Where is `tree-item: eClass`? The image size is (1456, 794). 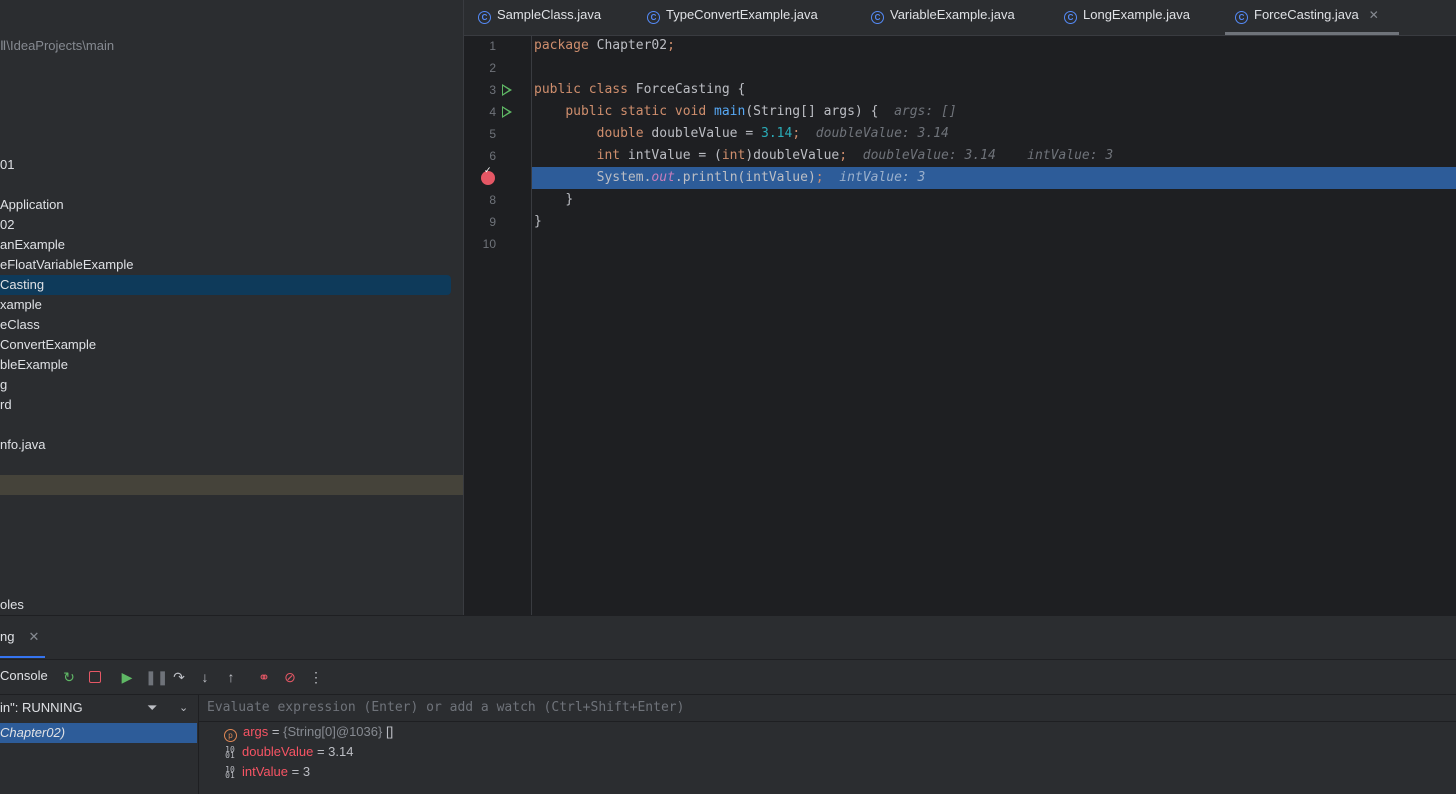 tree-item: eClass is located at coordinates (231, 325).